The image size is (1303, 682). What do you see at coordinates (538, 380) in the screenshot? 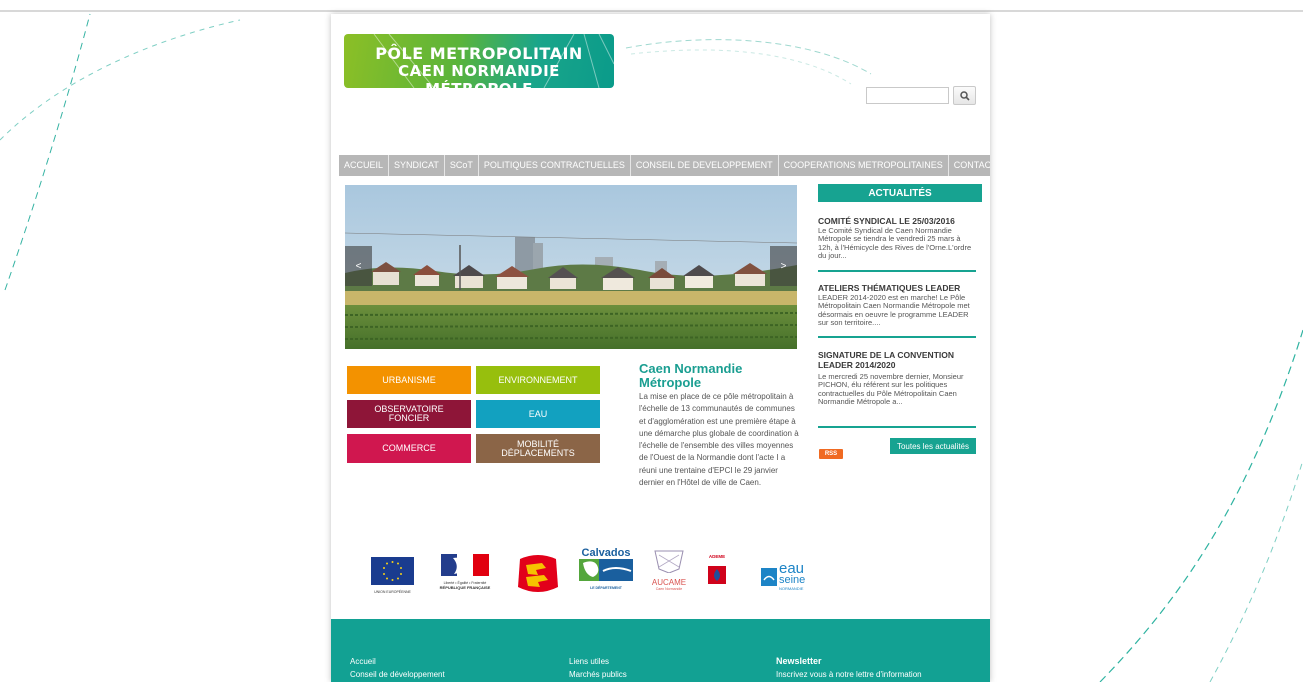
I see `tile-environnement: ENVIRONNEMENT` at bounding box center [538, 380].